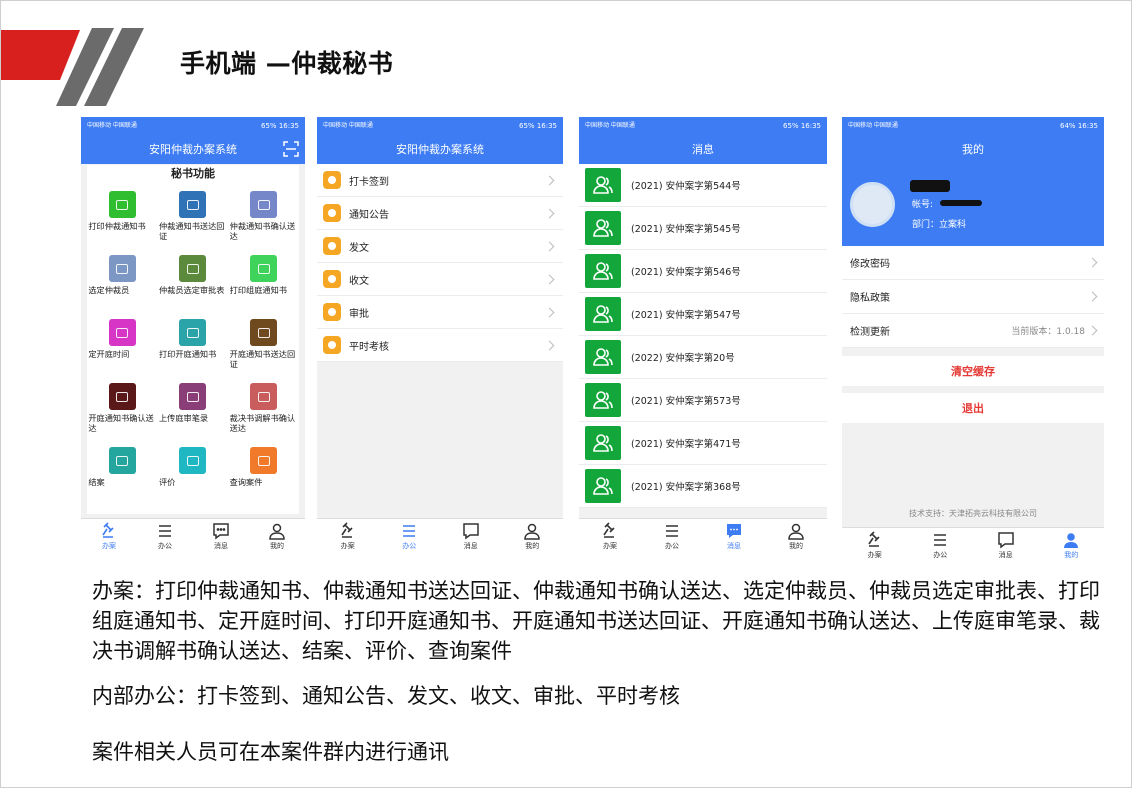 The image size is (1132, 788). I want to click on location-icon, so click(332, 180).